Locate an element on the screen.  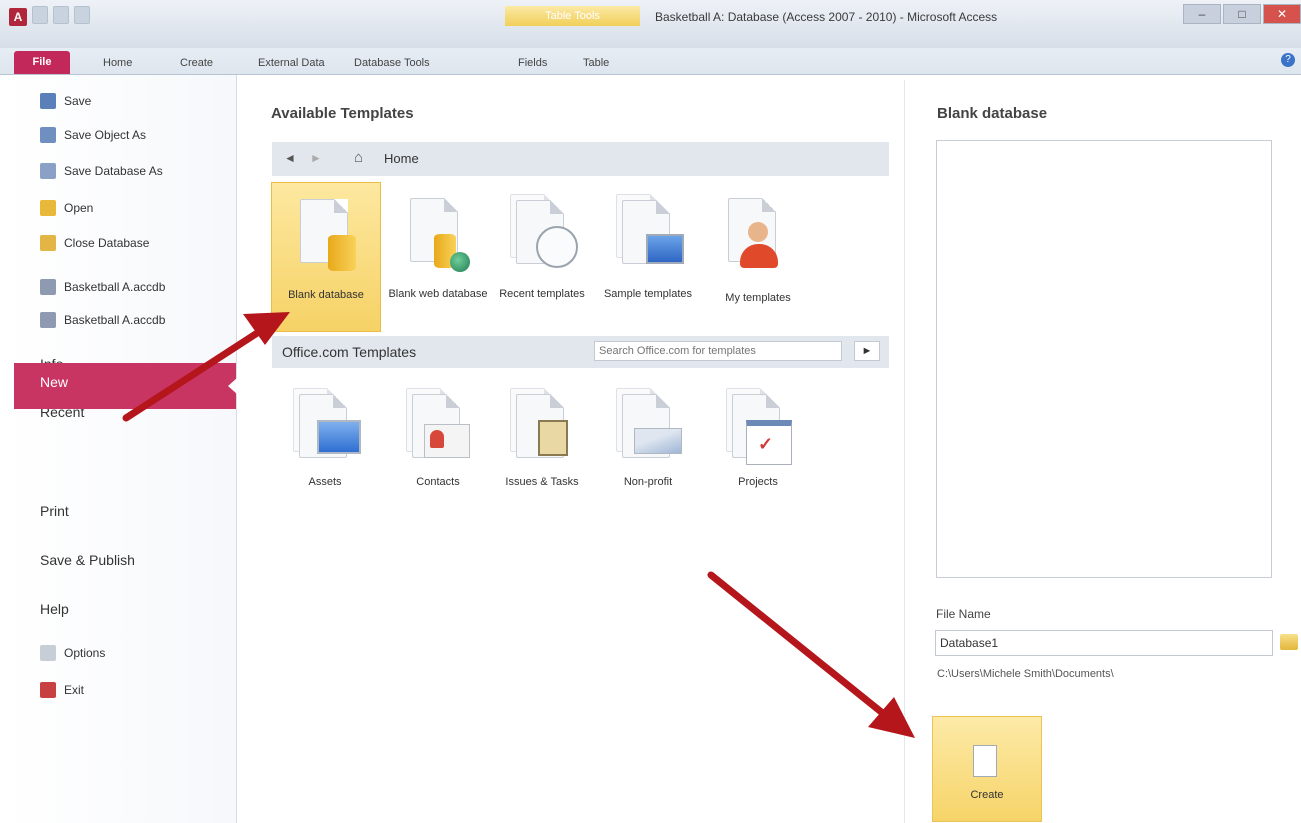
access-app-icon: A is located at coordinates (18, 17).